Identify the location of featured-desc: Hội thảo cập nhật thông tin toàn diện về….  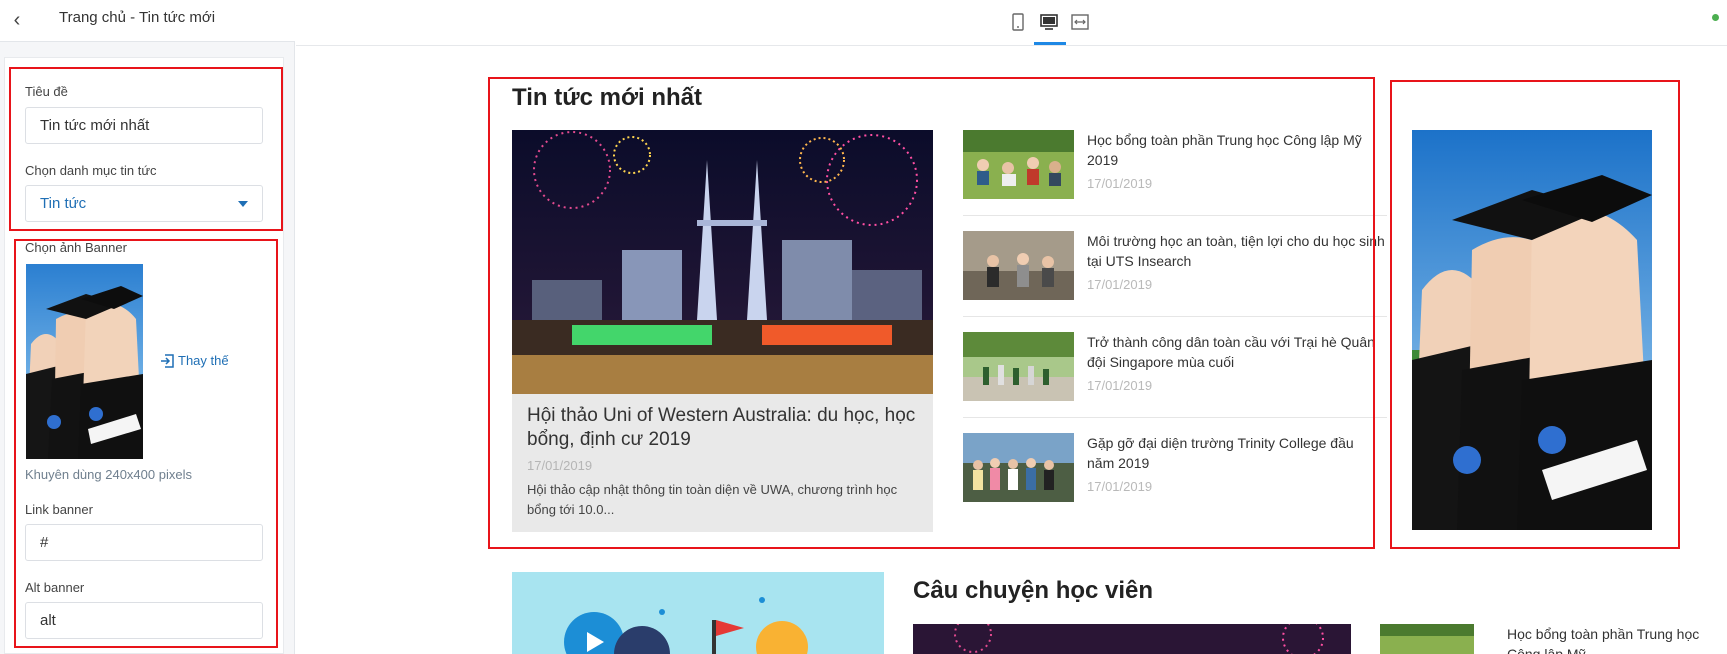
(712, 499).